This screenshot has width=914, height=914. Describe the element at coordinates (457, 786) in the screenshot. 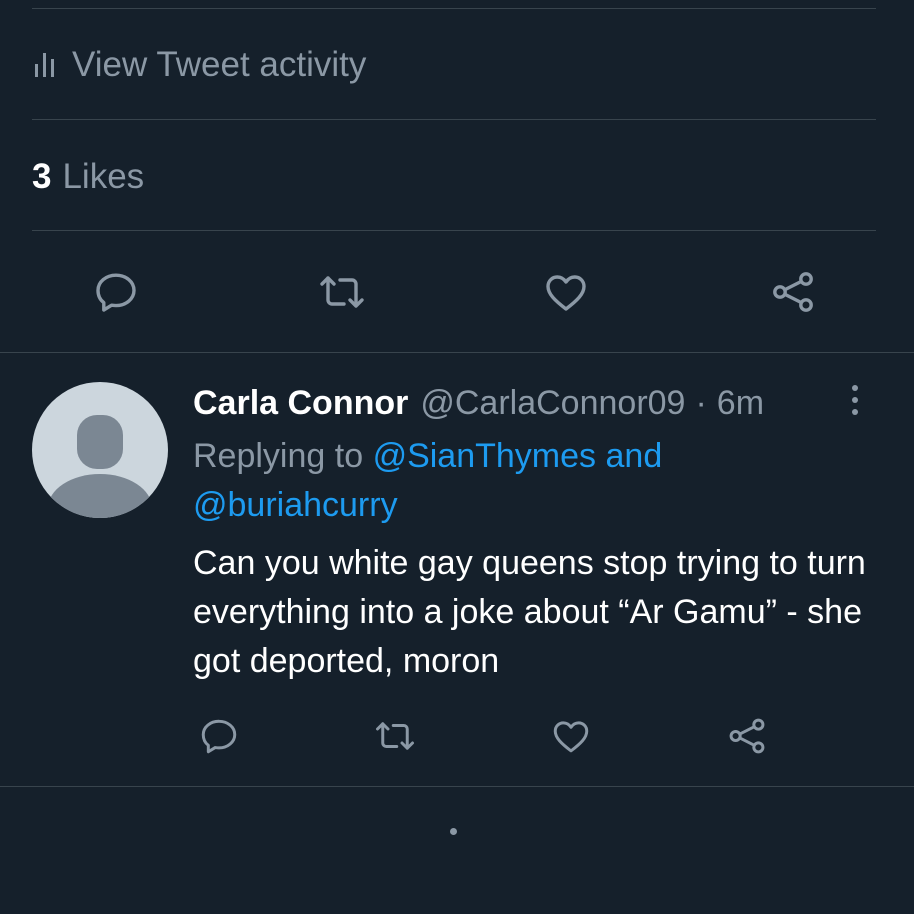

I see `reply-divider` at that location.